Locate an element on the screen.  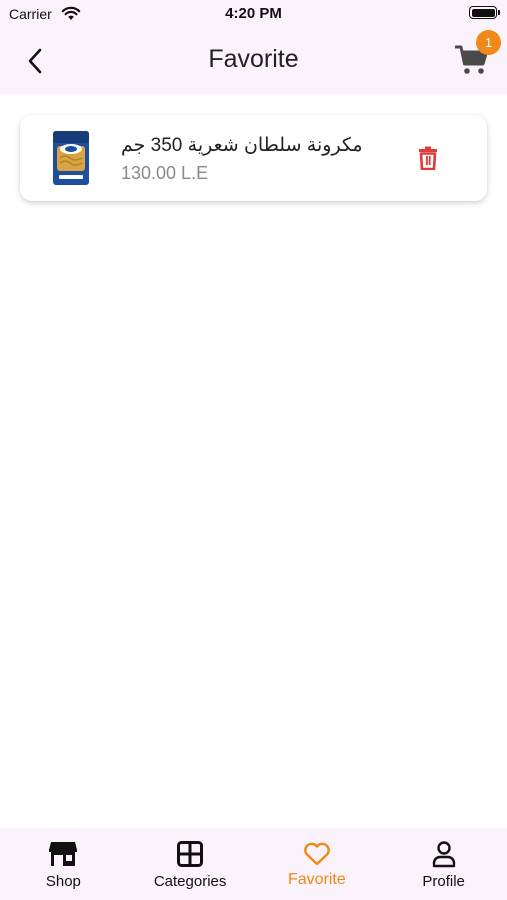
status-time: 4:20 PM is located at coordinates (253, 13).